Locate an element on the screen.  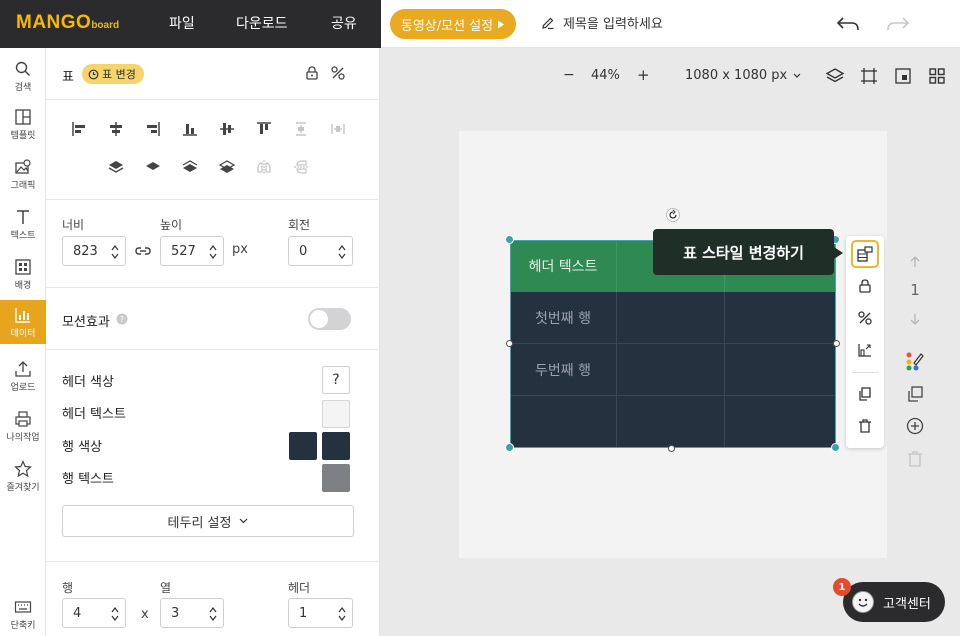
rotate-handle-icon is located at coordinates (673, 215).